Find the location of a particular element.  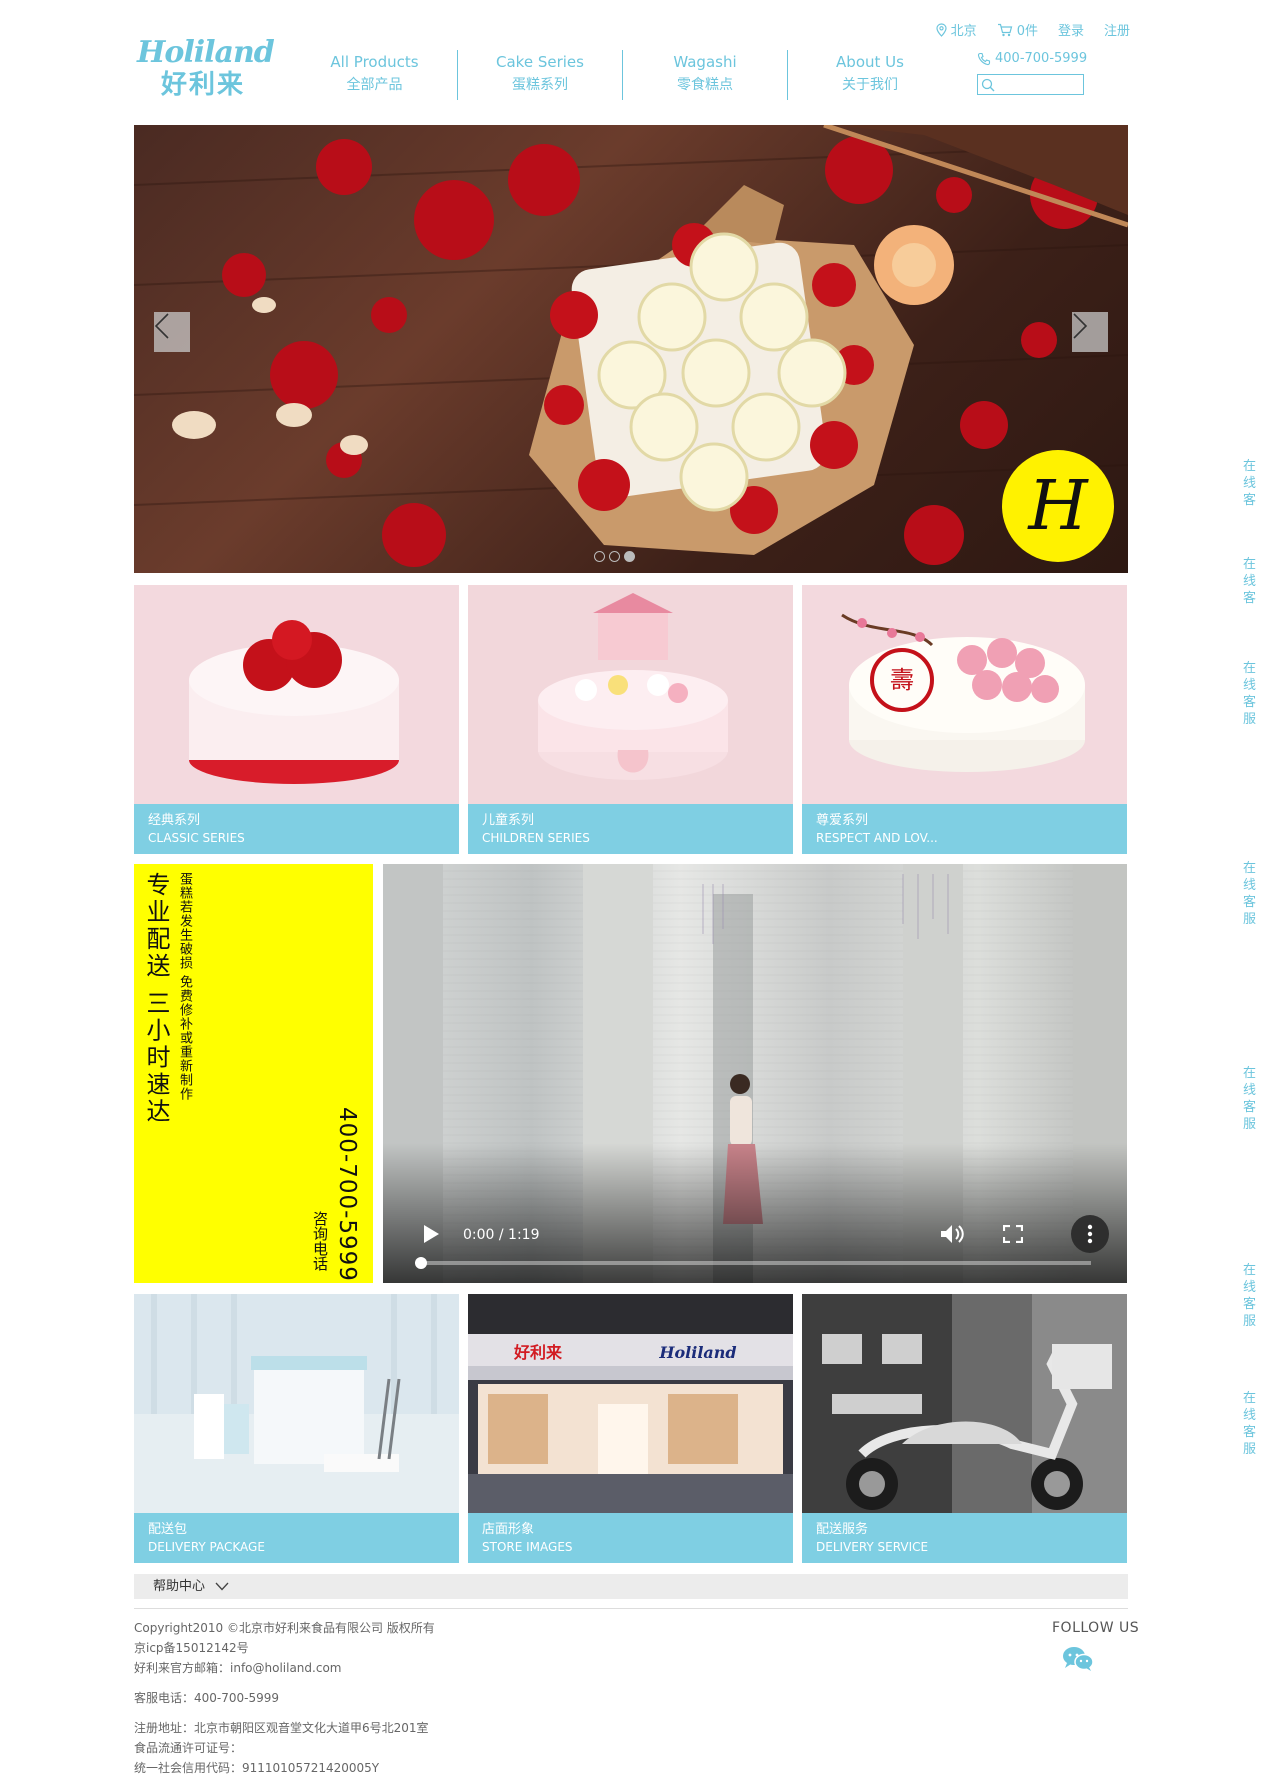

footer-divider is located at coordinates (631, 1608).